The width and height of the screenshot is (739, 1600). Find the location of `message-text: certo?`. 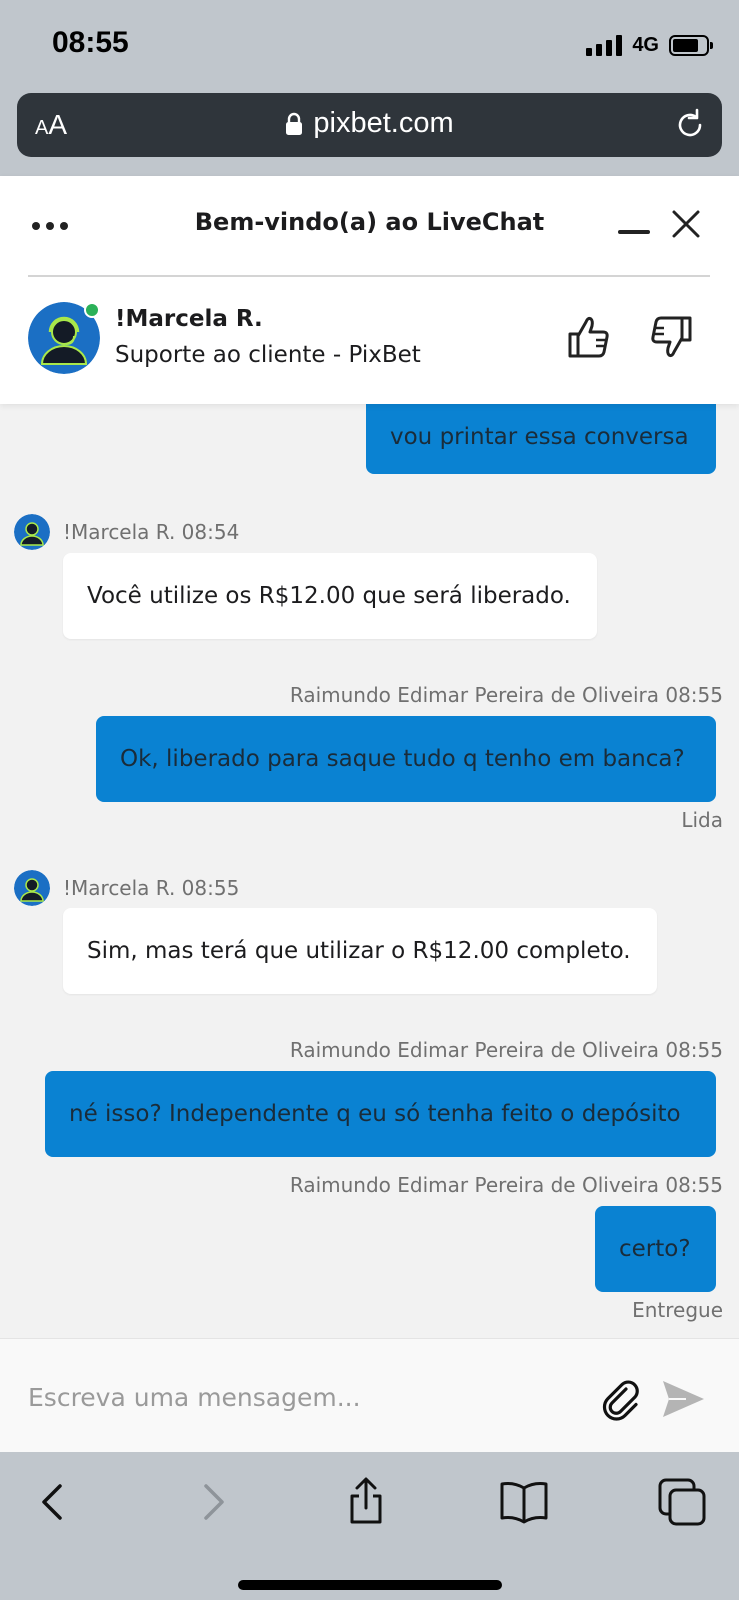

message-text: certo? is located at coordinates (655, 1249).